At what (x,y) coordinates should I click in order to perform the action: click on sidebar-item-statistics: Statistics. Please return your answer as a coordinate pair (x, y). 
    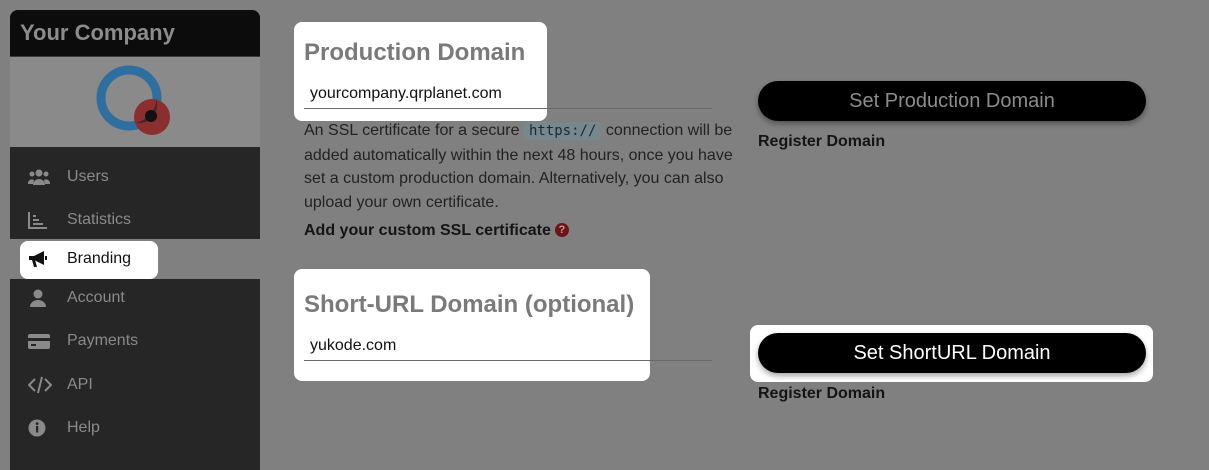
    Looking at the image, I should click on (135, 220).